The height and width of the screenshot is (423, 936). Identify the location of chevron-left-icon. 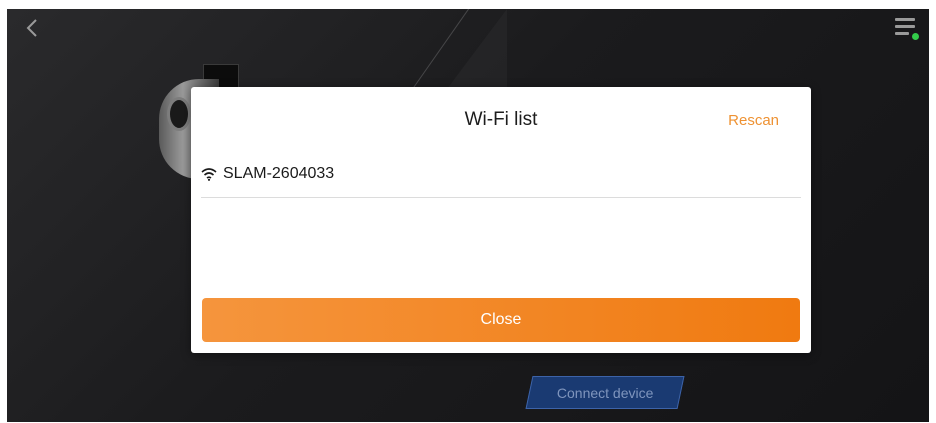
(31, 28).